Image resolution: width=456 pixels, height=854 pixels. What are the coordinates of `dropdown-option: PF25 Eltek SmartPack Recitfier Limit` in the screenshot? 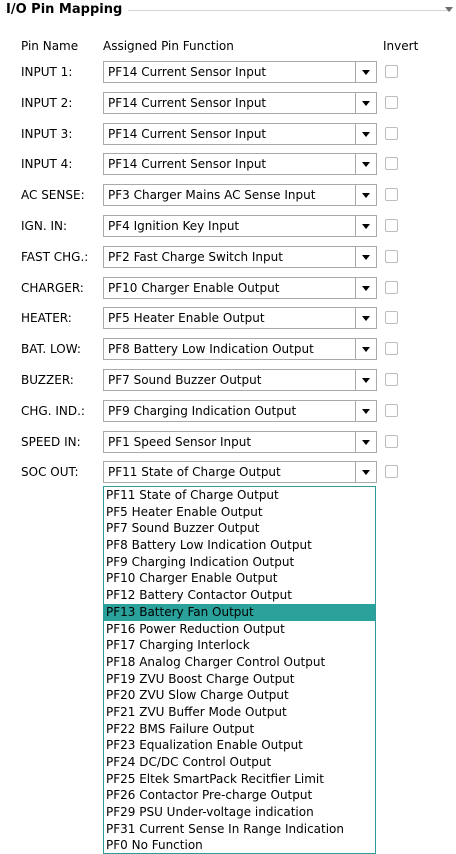 It's located at (239, 779).